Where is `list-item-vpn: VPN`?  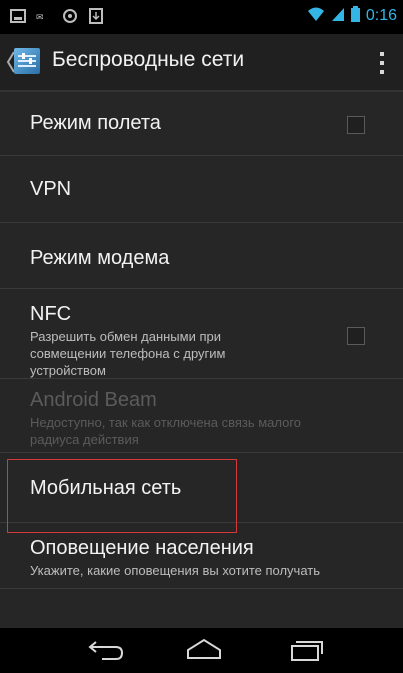 list-item-vpn: VPN is located at coordinates (201, 189).